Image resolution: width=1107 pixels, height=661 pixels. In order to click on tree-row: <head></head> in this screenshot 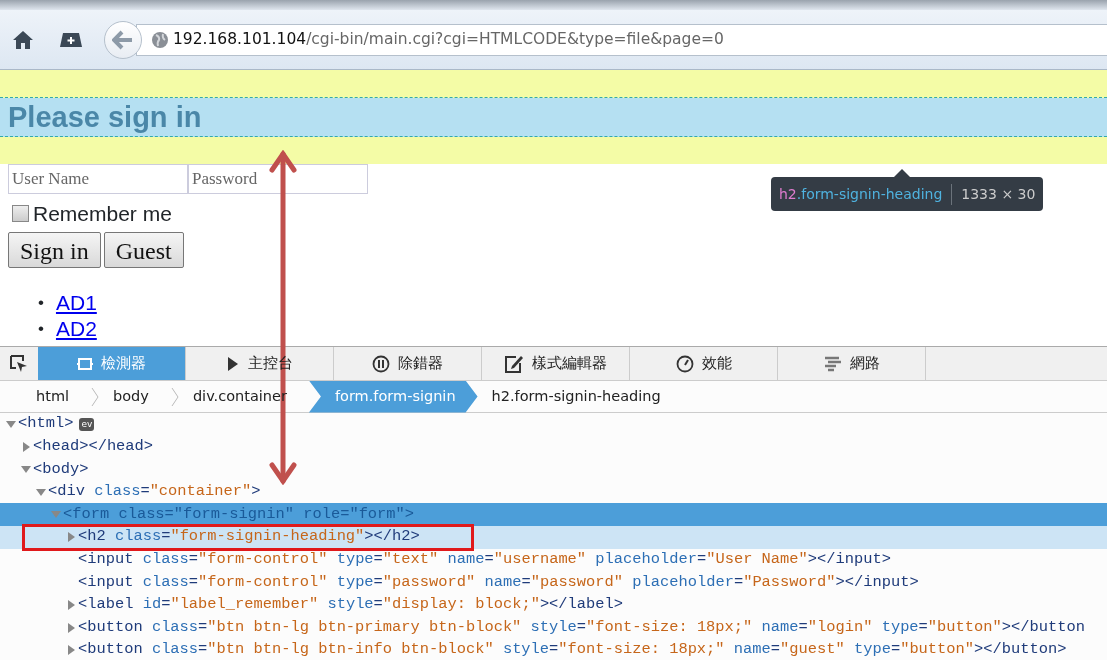, I will do `click(553, 447)`.